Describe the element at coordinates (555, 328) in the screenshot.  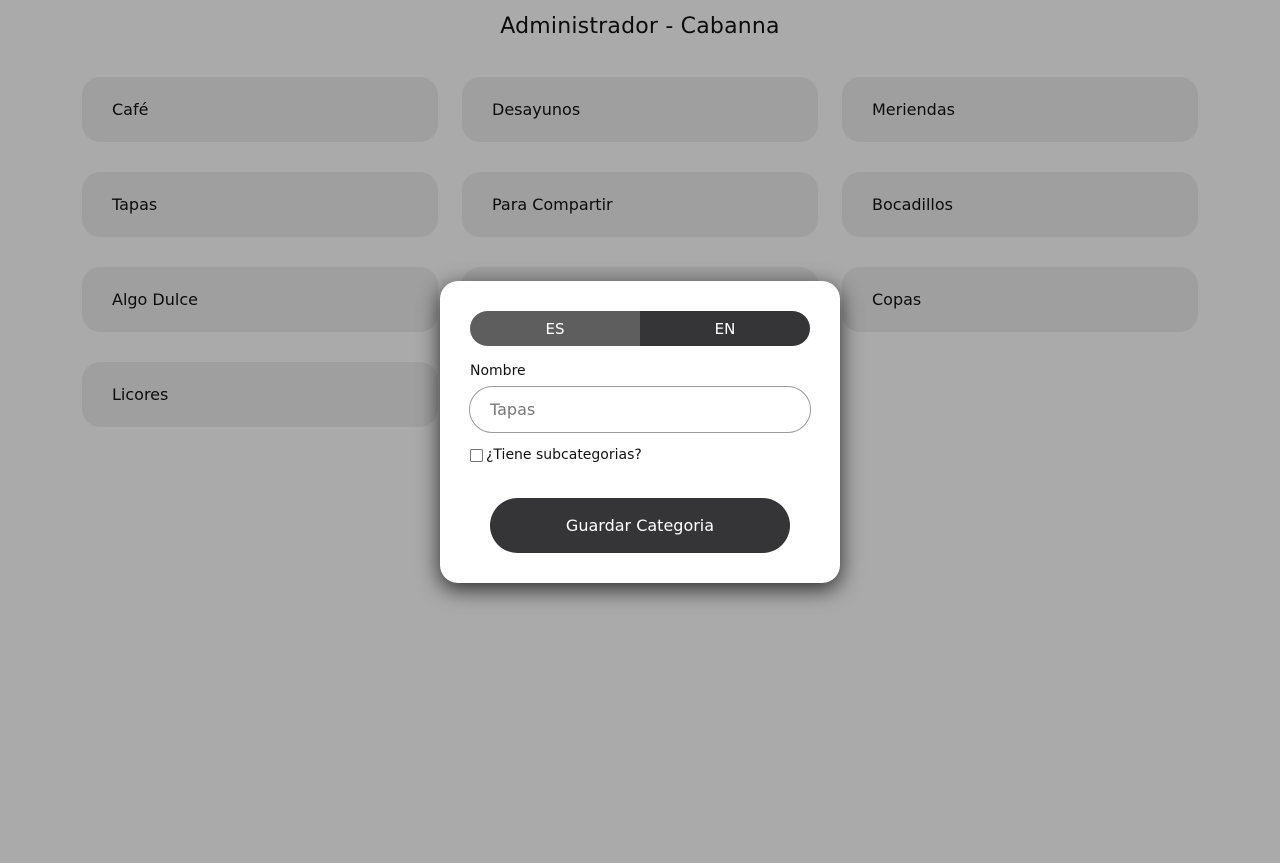
I see `language-tab-es: ES` at that location.